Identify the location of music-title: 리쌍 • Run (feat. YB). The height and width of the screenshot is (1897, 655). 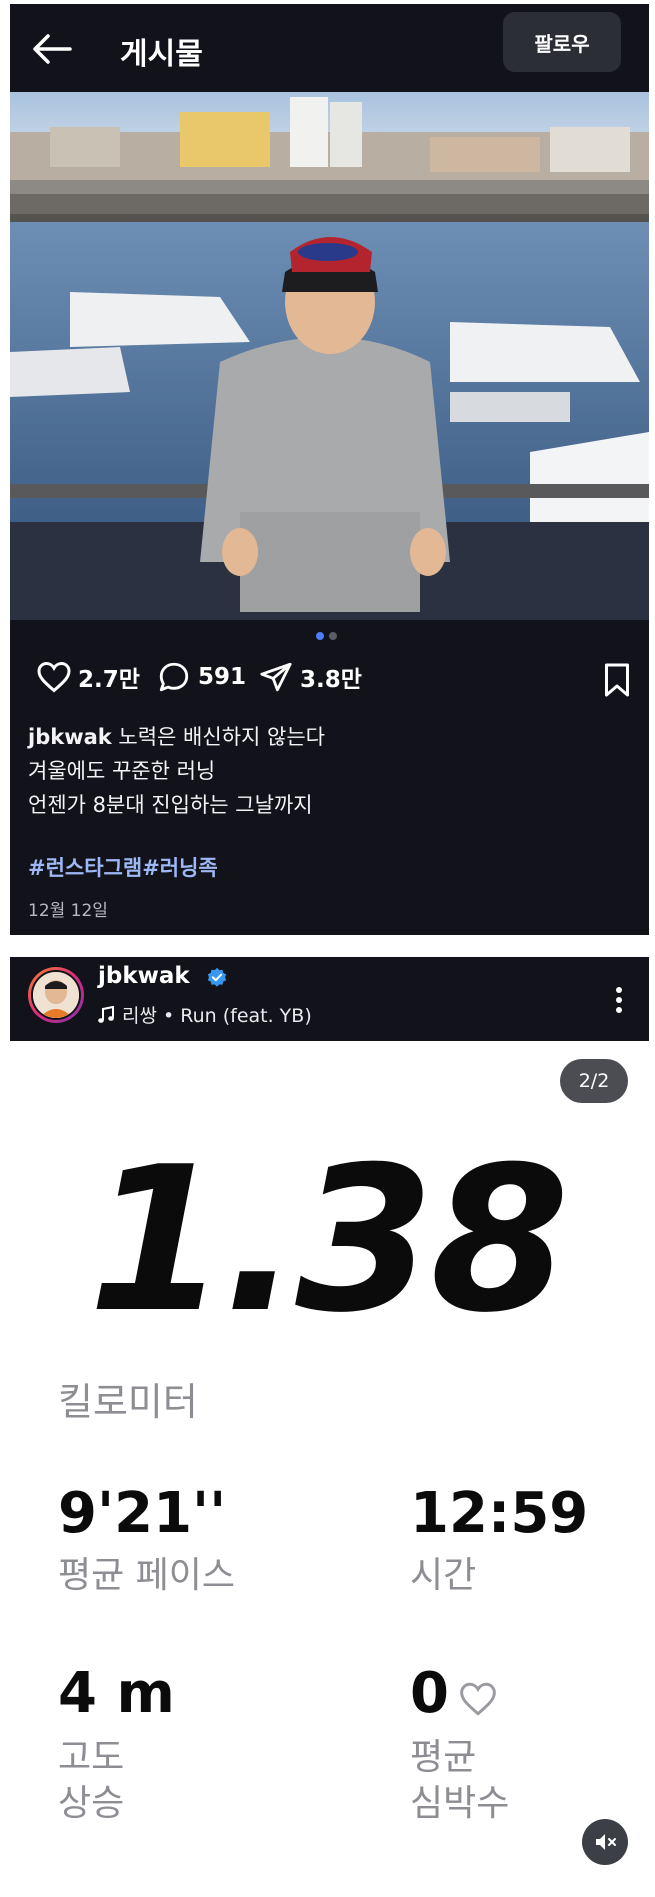
(217, 1016).